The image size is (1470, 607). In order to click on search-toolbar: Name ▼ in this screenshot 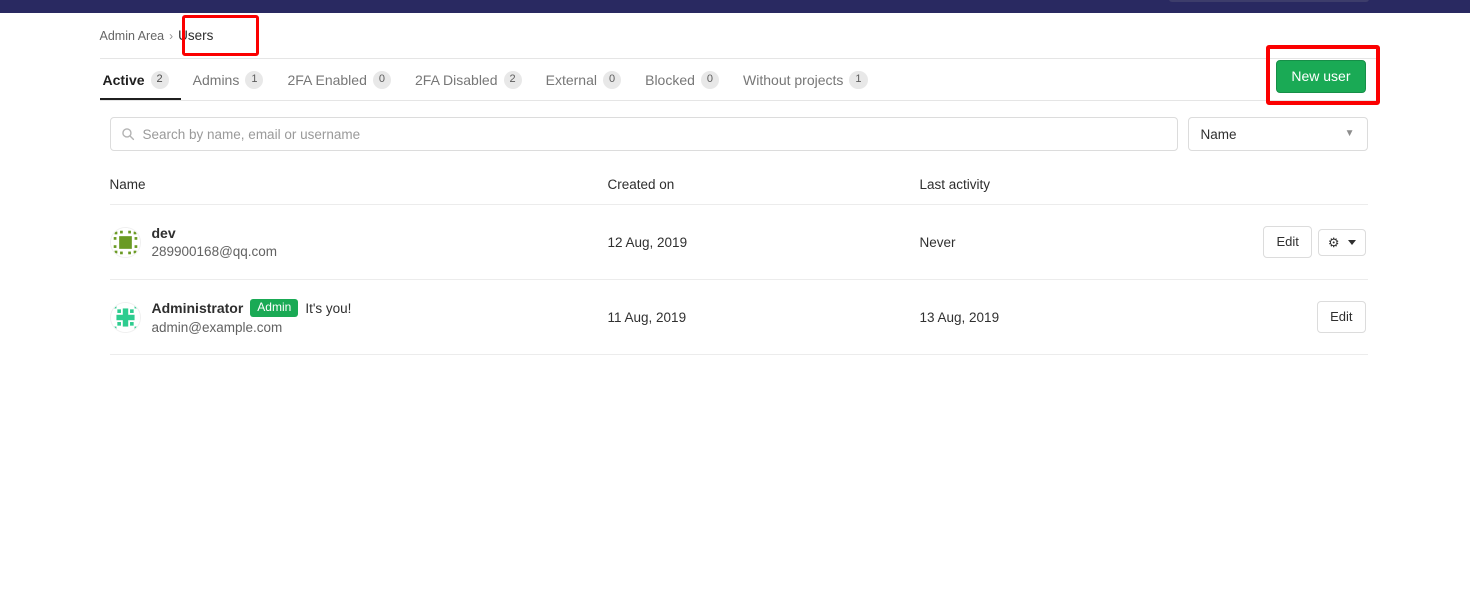, I will do `click(739, 134)`.